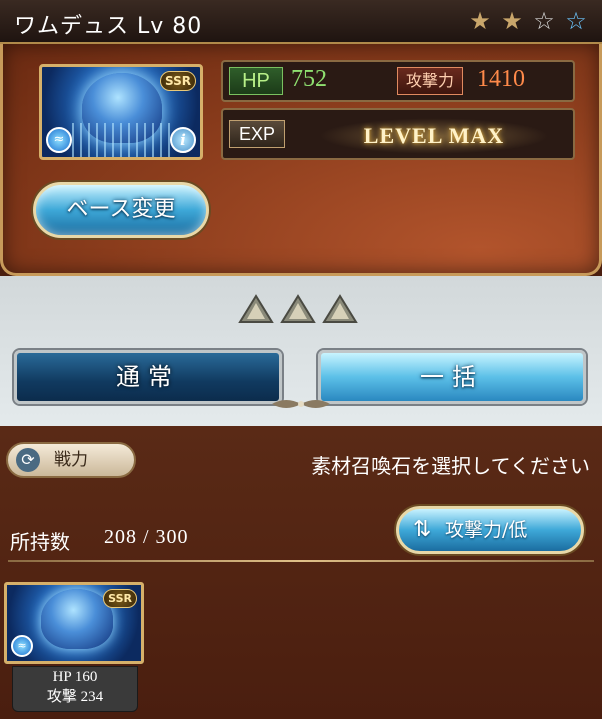 The image size is (602, 719). I want to click on power-sort-button: ⟳ 戦力, so click(71, 460).